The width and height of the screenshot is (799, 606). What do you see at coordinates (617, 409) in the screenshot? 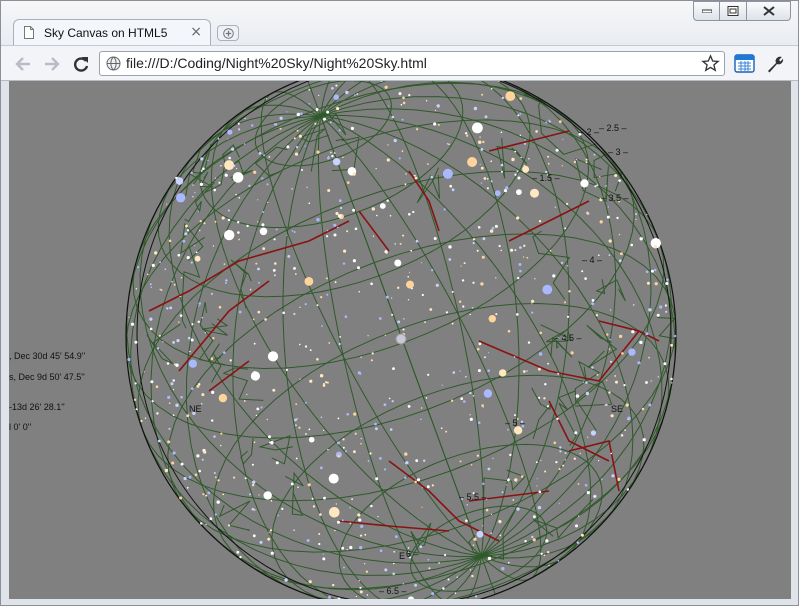
I see `compass-direction-label: SE` at bounding box center [617, 409].